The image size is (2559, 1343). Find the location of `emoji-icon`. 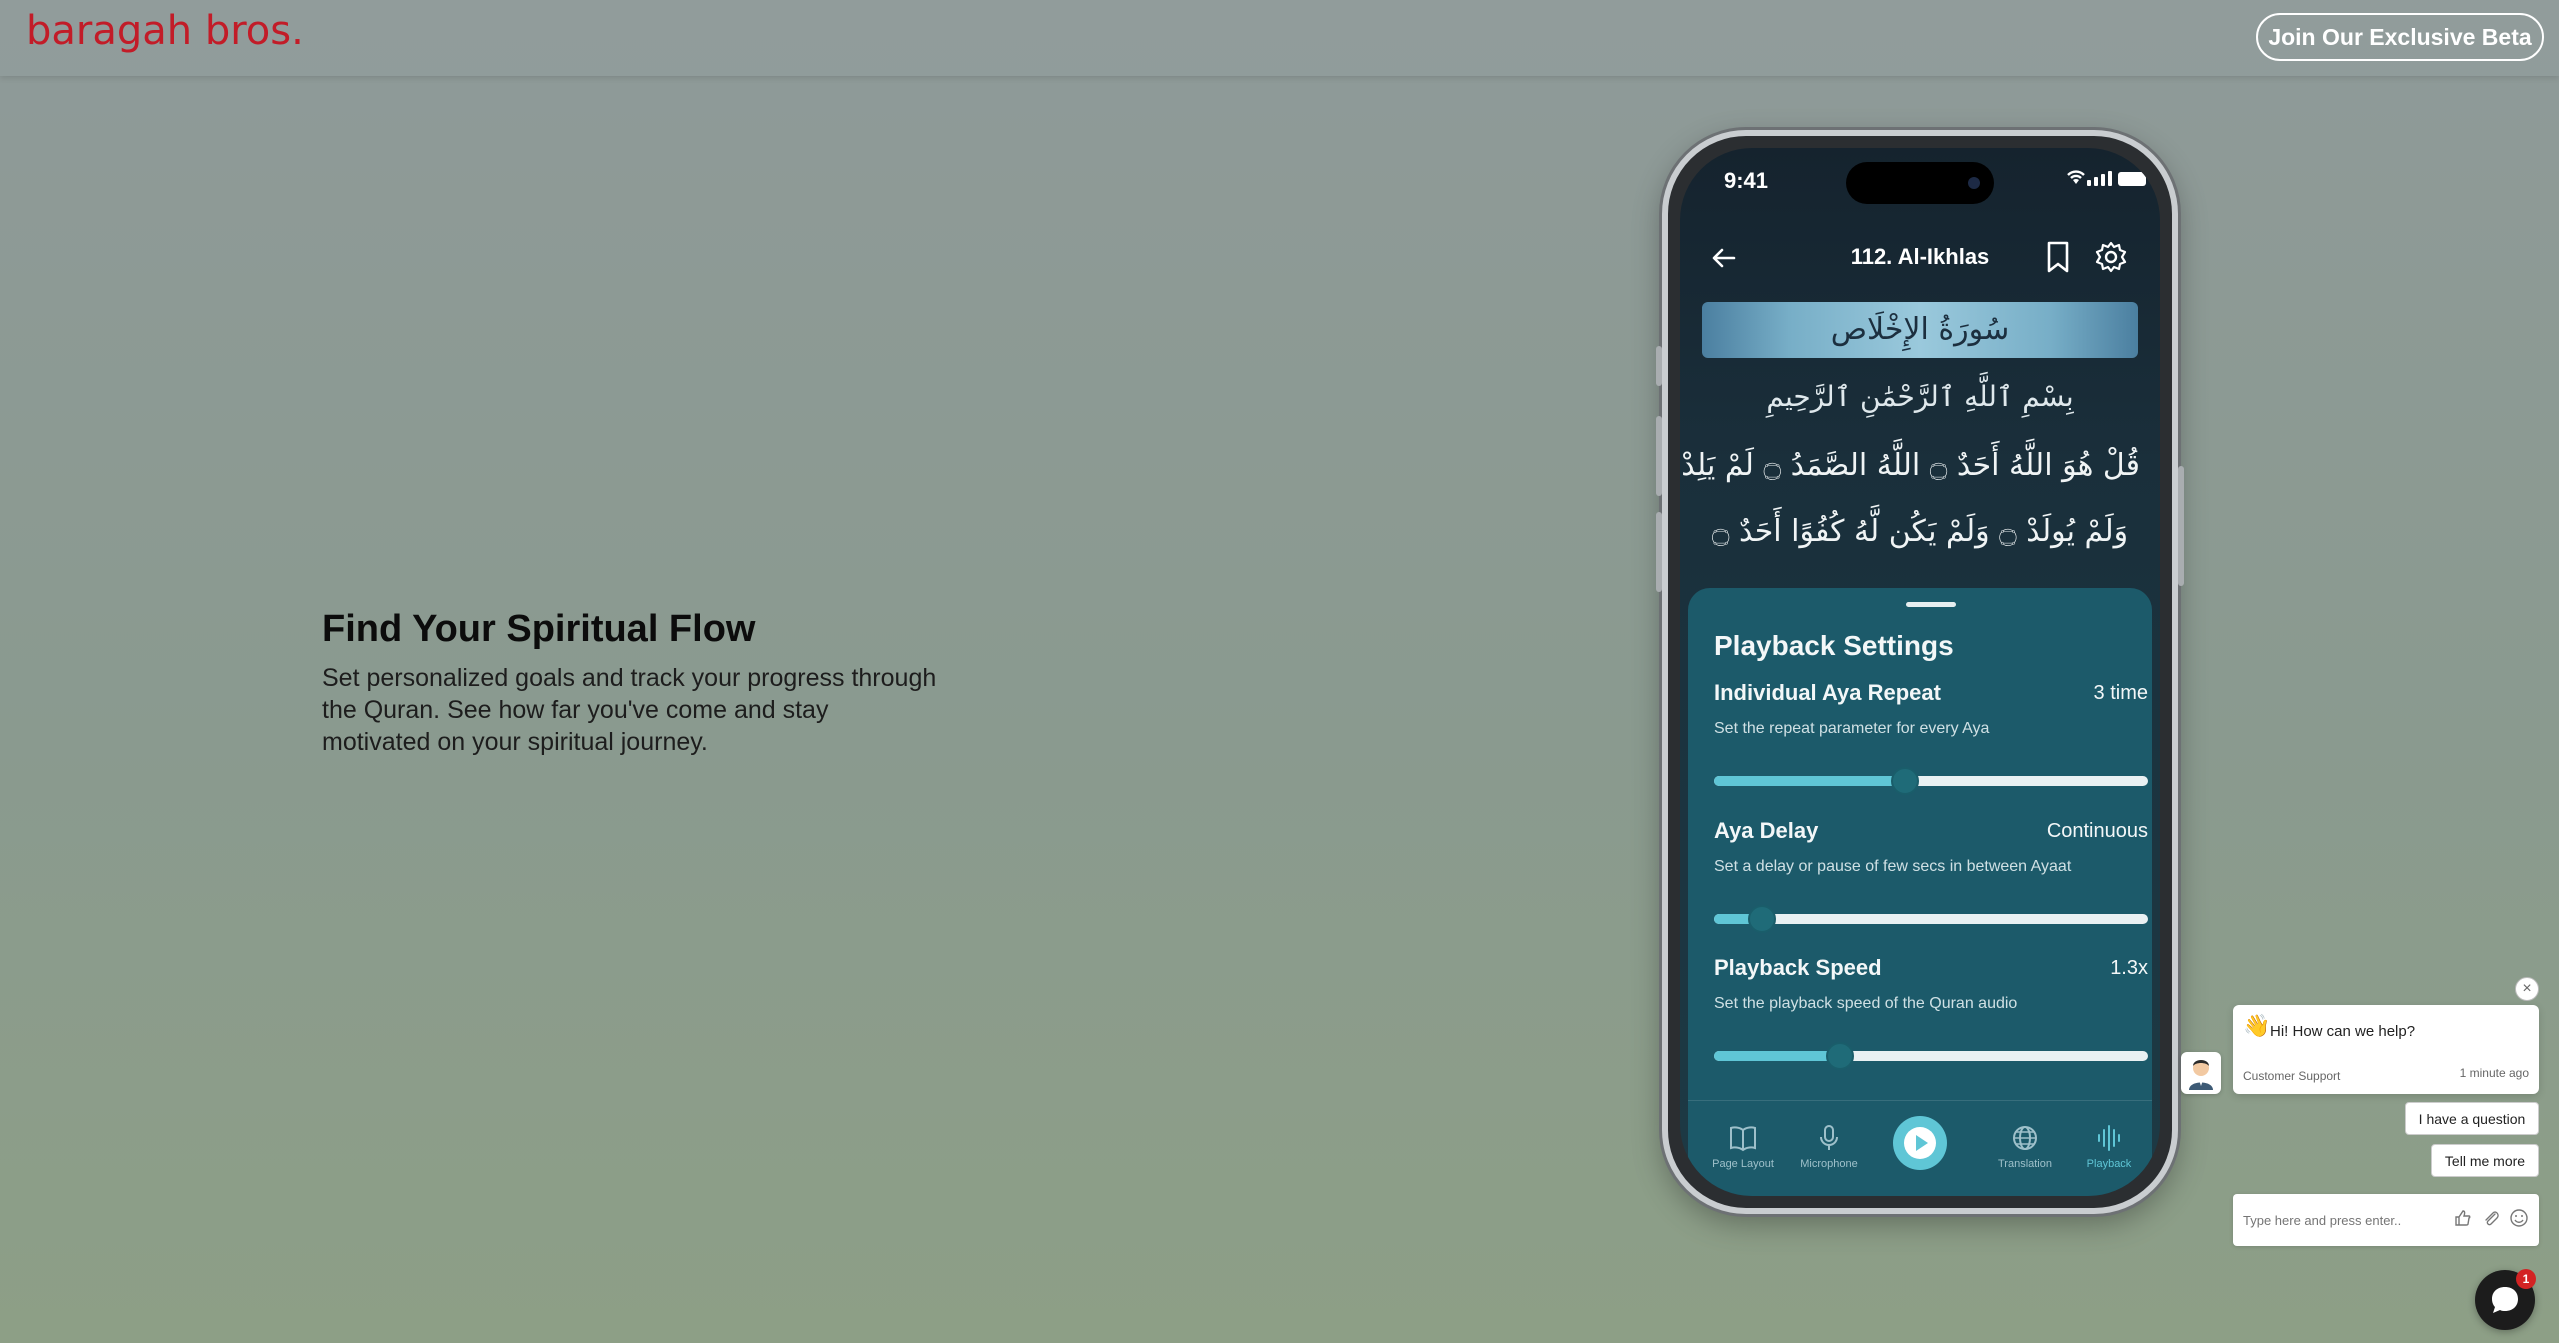

emoji-icon is located at coordinates (2519, 1218).